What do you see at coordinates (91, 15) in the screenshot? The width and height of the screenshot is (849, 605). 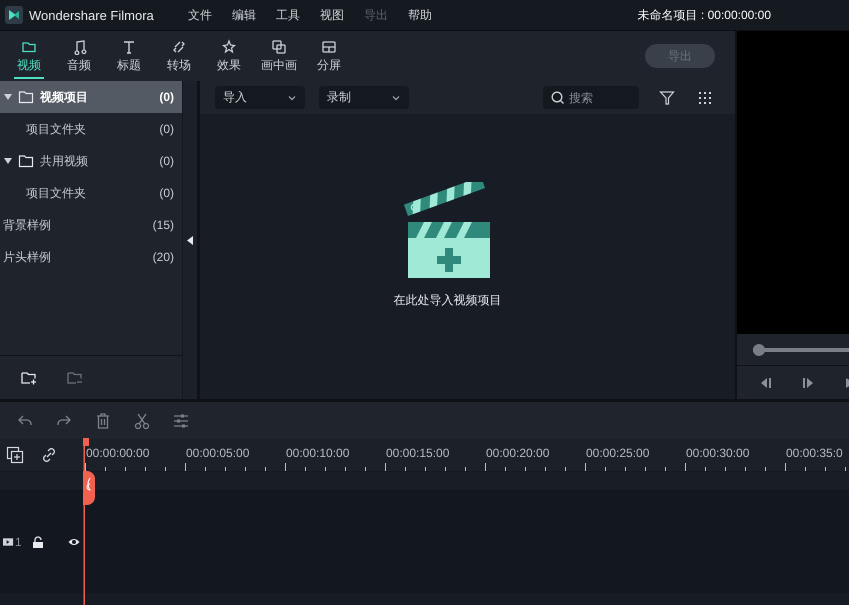 I see `app-name: Wondershare Filmora` at bounding box center [91, 15].